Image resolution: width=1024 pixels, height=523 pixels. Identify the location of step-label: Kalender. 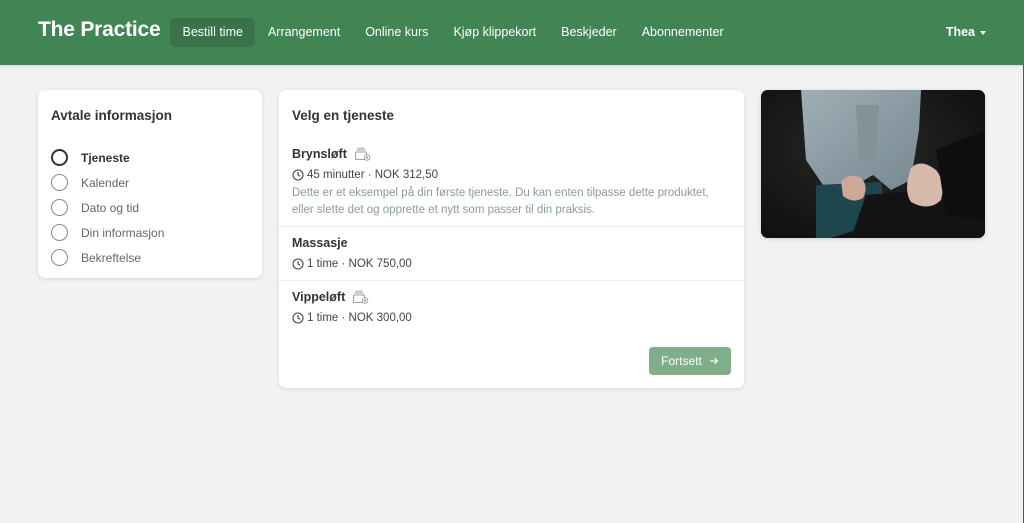
(105, 182).